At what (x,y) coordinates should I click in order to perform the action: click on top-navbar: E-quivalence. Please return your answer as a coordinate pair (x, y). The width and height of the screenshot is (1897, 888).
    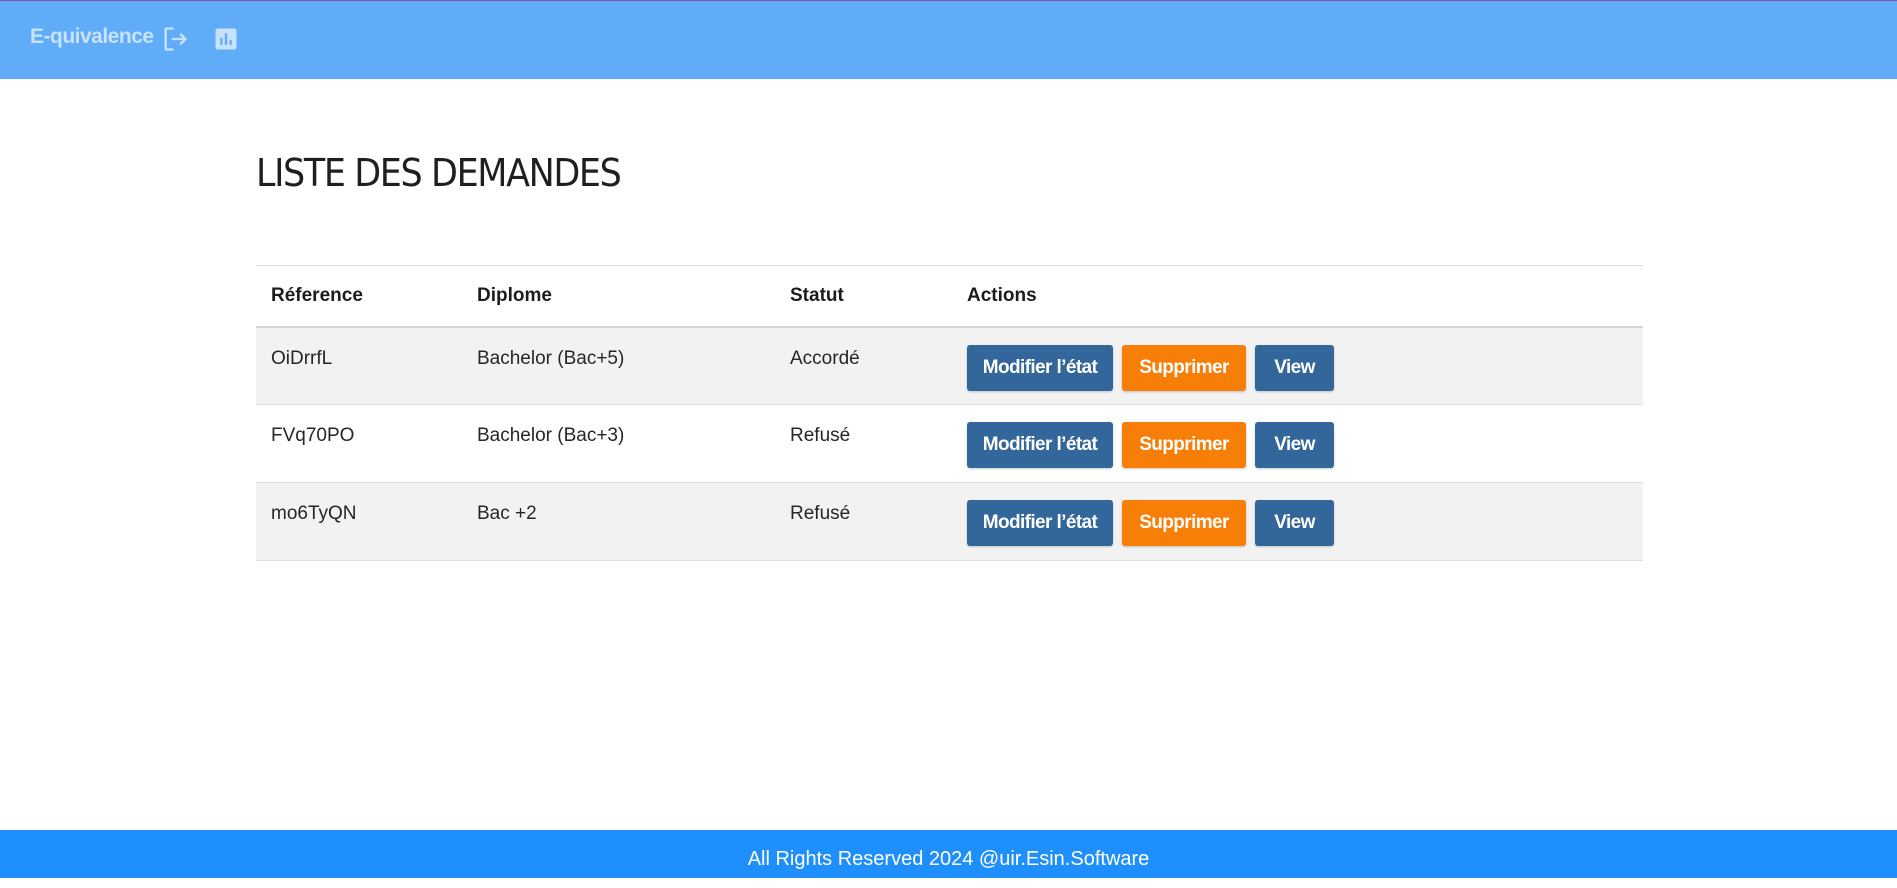
    Looking at the image, I should click on (948, 39).